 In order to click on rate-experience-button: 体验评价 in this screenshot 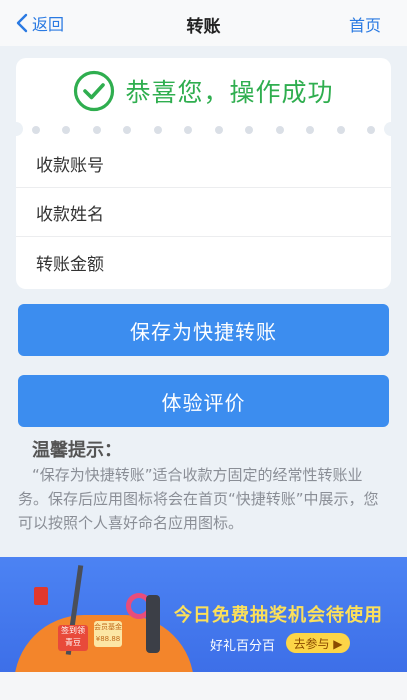, I will do `click(203, 401)`.